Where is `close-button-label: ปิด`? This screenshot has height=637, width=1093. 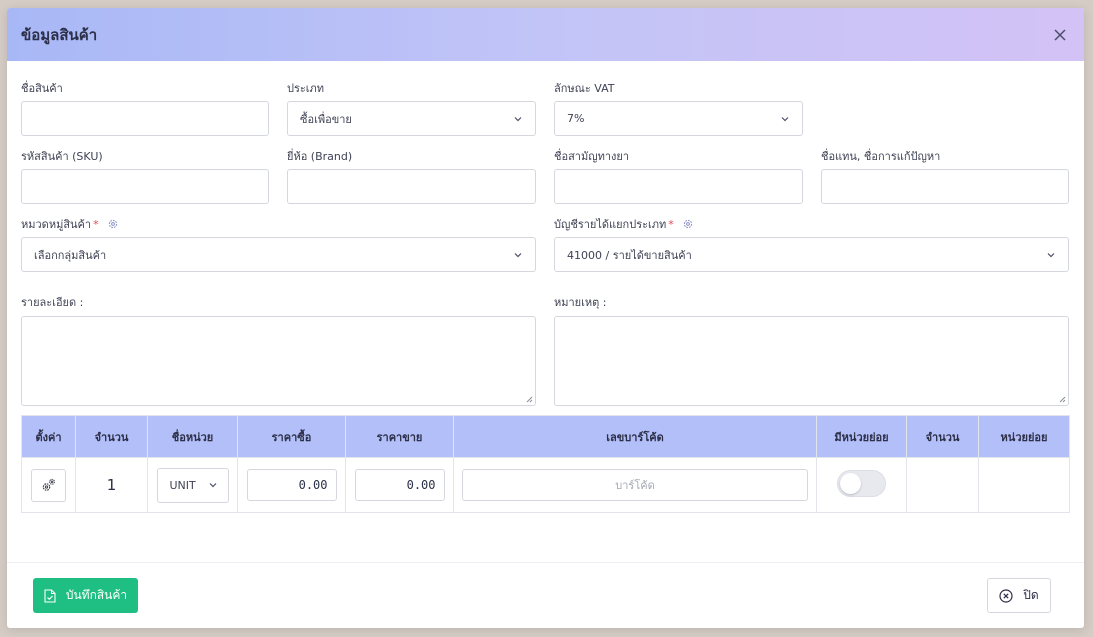
close-button-label: ปิด is located at coordinates (1031, 595).